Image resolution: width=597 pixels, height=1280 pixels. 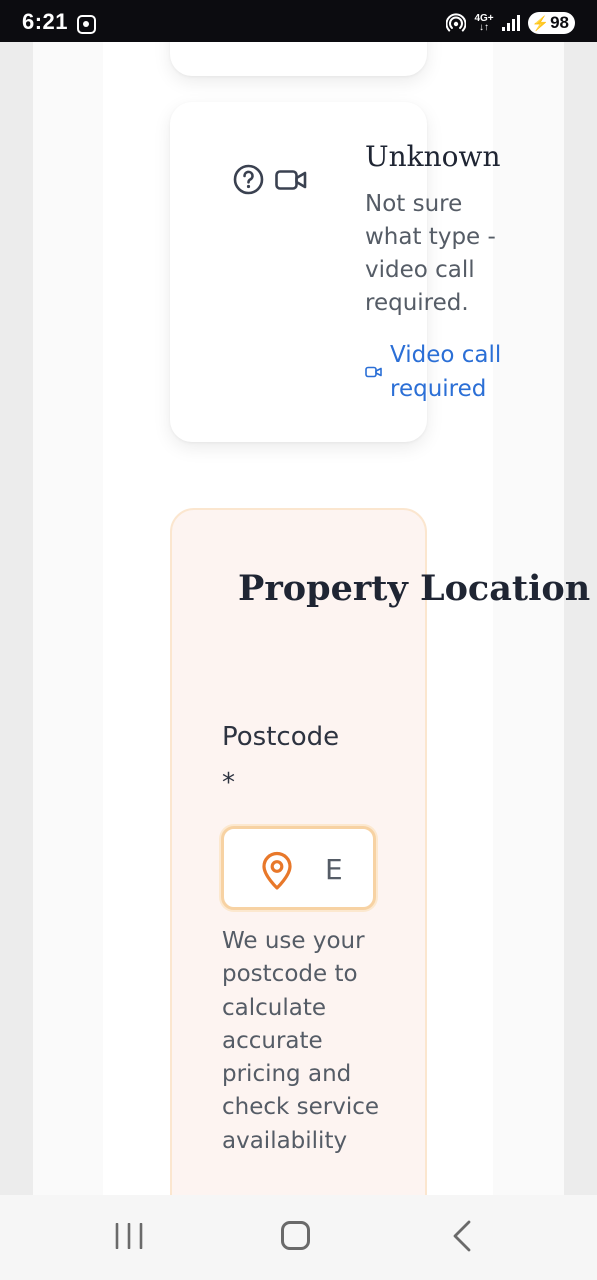 What do you see at coordinates (460, 372) in the screenshot?
I see `video-call-required-label: Video call required` at bounding box center [460, 372].